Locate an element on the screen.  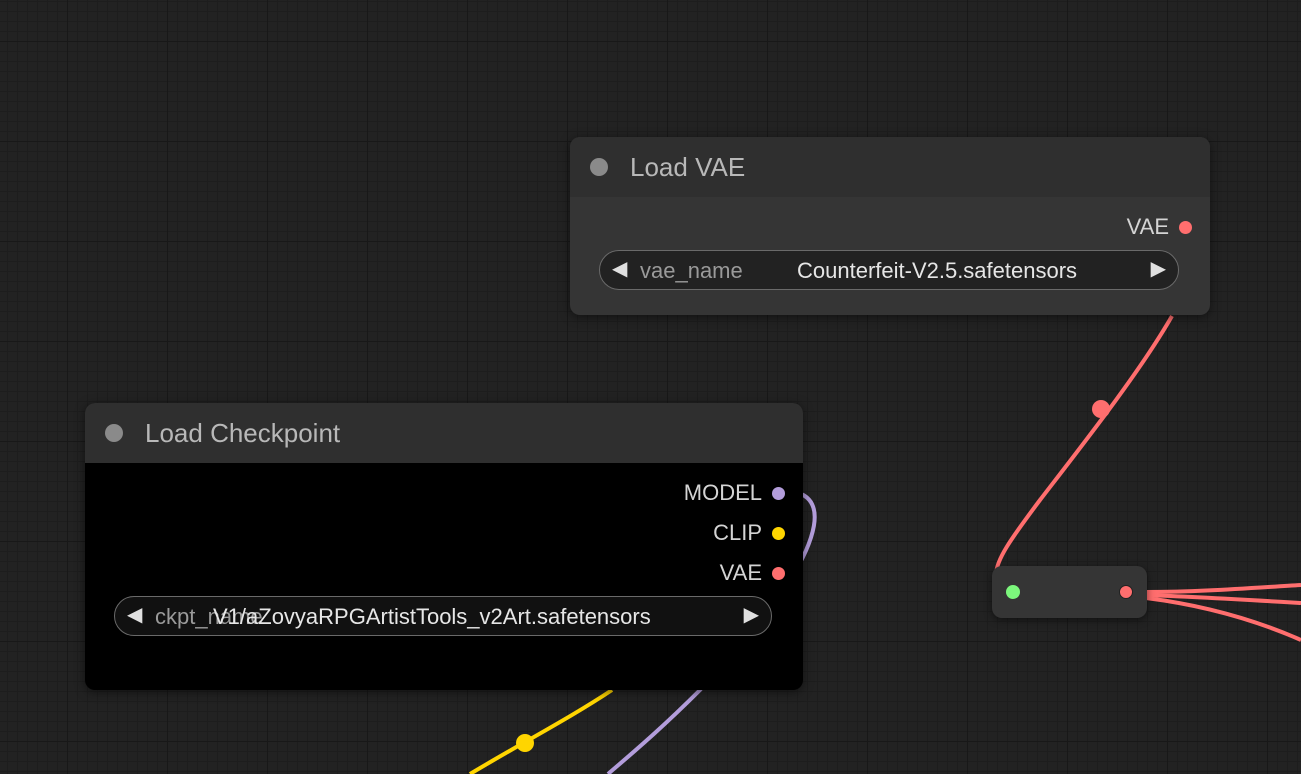
link-midpoint-vae is located at coordinates (1101, 409).